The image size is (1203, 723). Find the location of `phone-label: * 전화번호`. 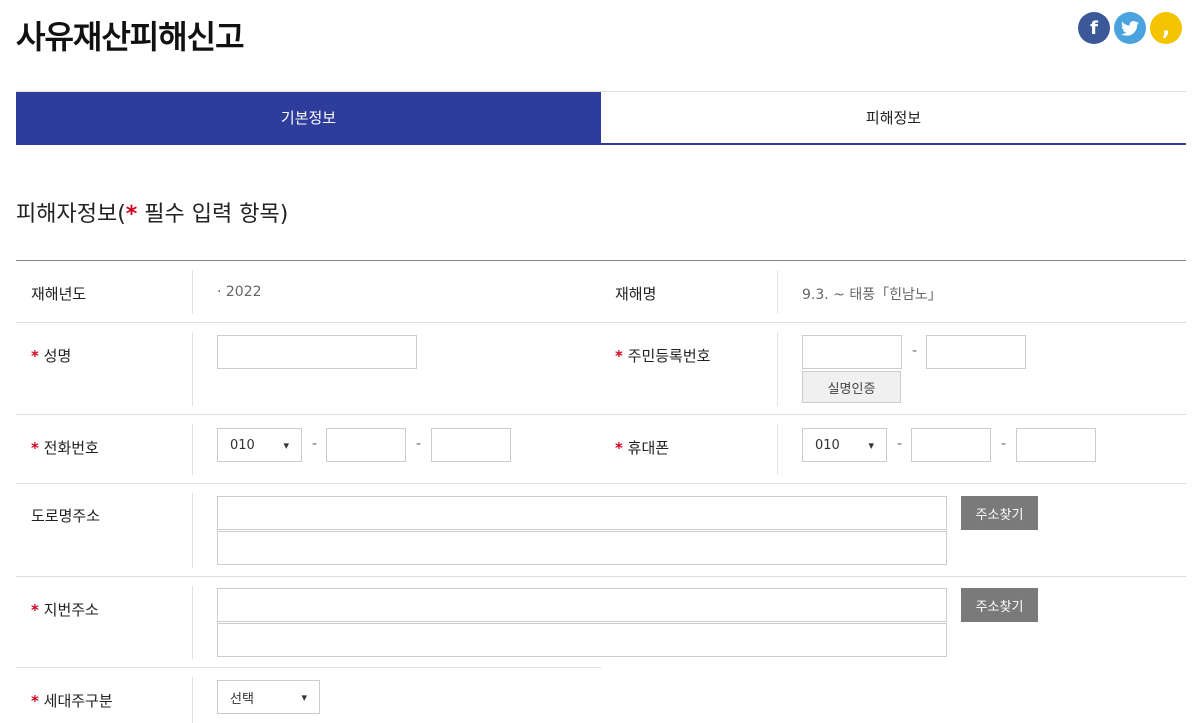

phone-label: * 전화번호 is located at coordinates (65, 447).